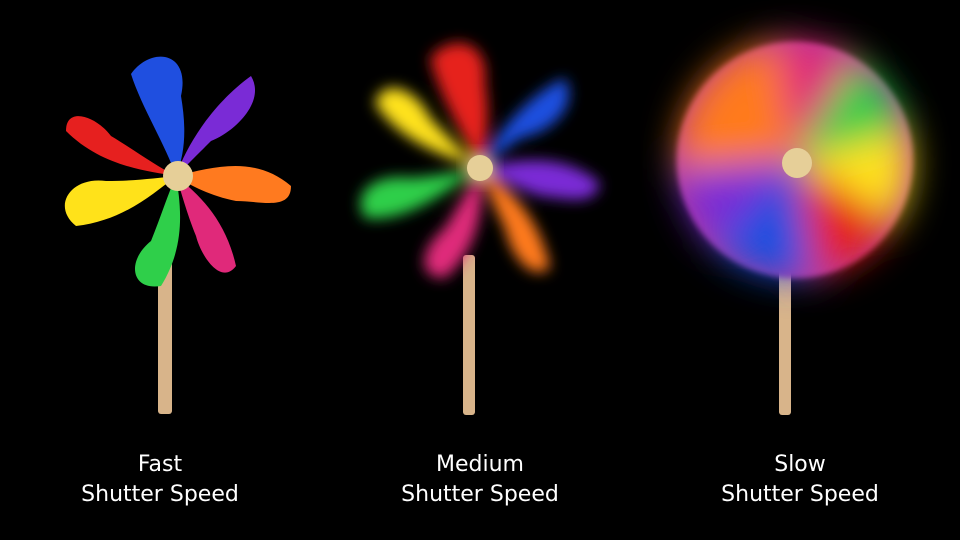 The image size is (960, 540). I want to click on caption-line-1: Fast, so click(160, 464).